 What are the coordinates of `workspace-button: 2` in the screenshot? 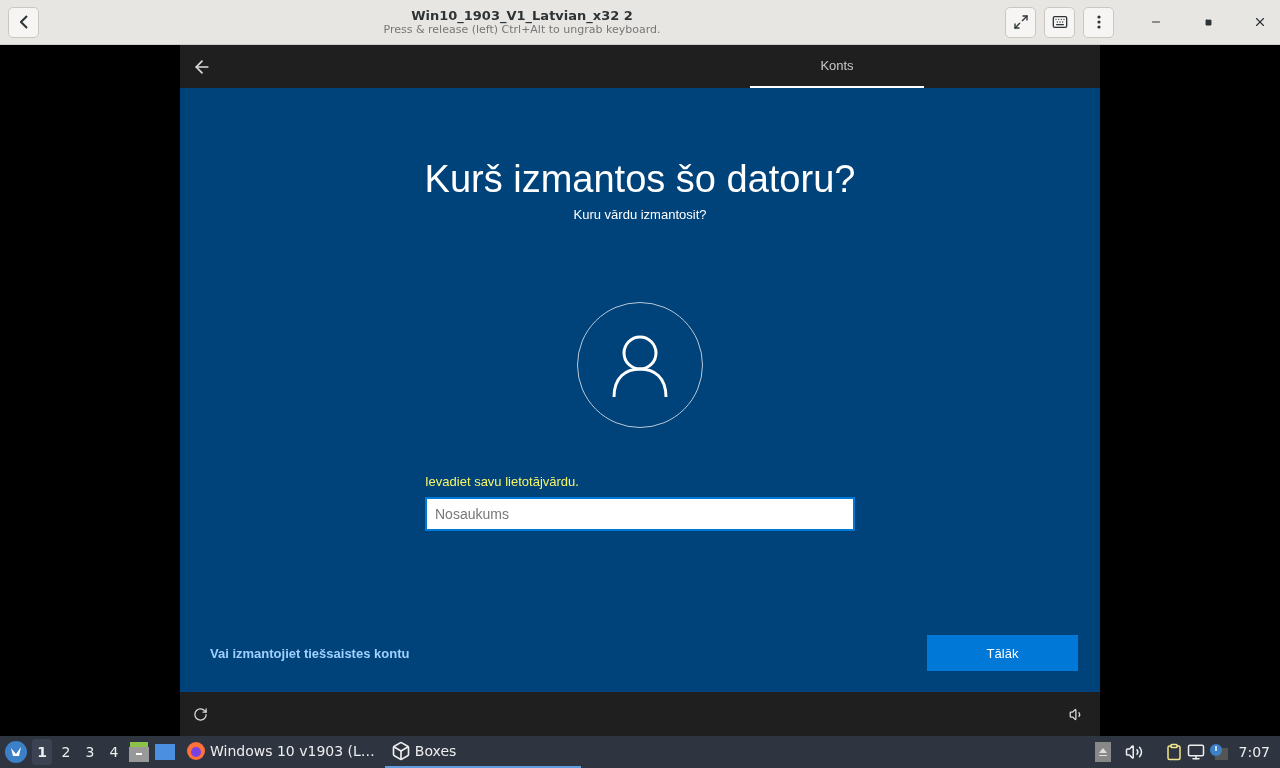 It's located at (66, 752).